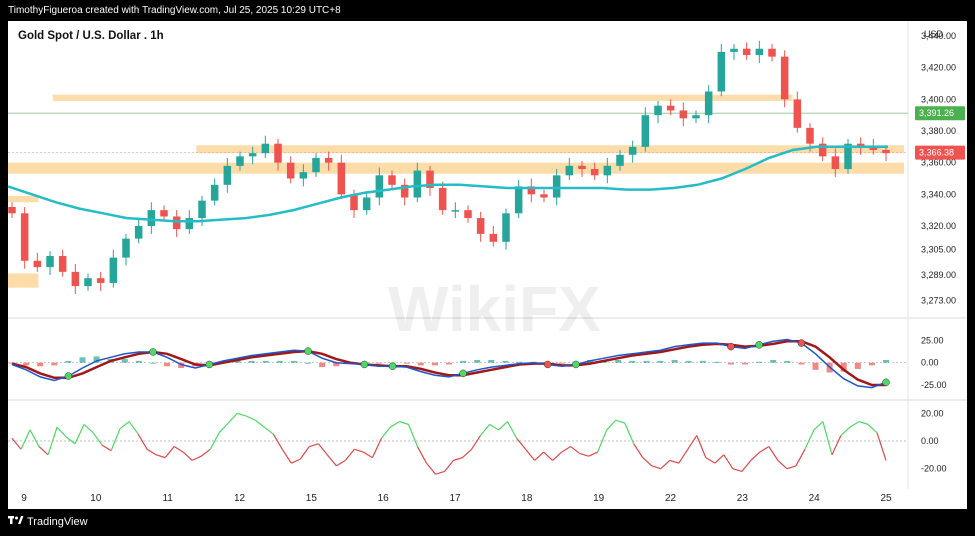 The height and width of the screenshot is (536, 975). Describe the element at coordinates (384, 498) in the screenshot. I see `x-tick-label: 16` at that location.